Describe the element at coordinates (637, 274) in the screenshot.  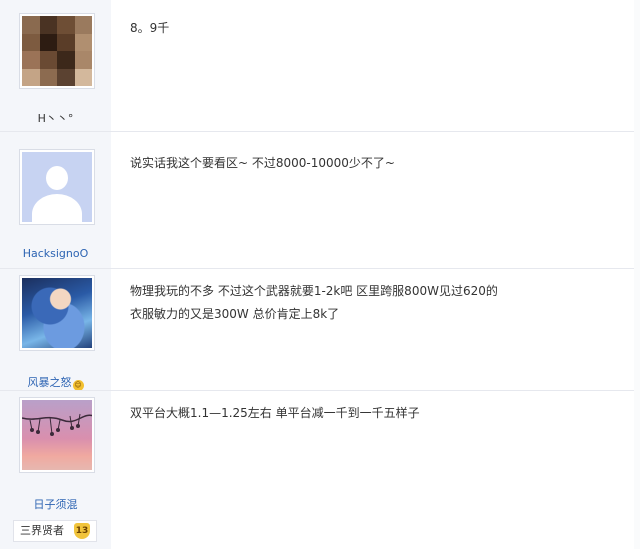
I see `scroll-track` at that location.